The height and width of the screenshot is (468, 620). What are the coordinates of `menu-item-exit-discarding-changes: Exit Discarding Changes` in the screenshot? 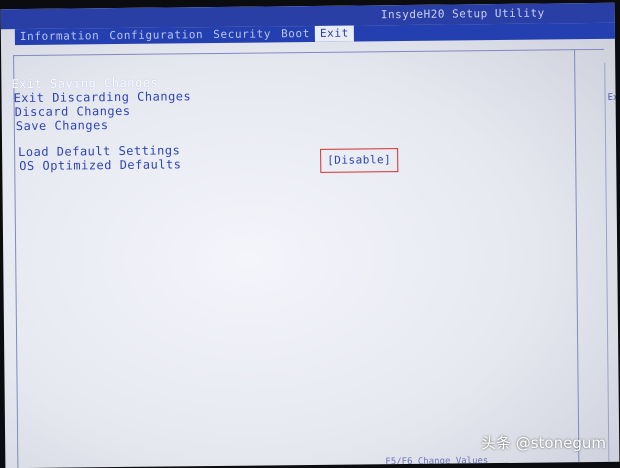 It's located at (102, 97).